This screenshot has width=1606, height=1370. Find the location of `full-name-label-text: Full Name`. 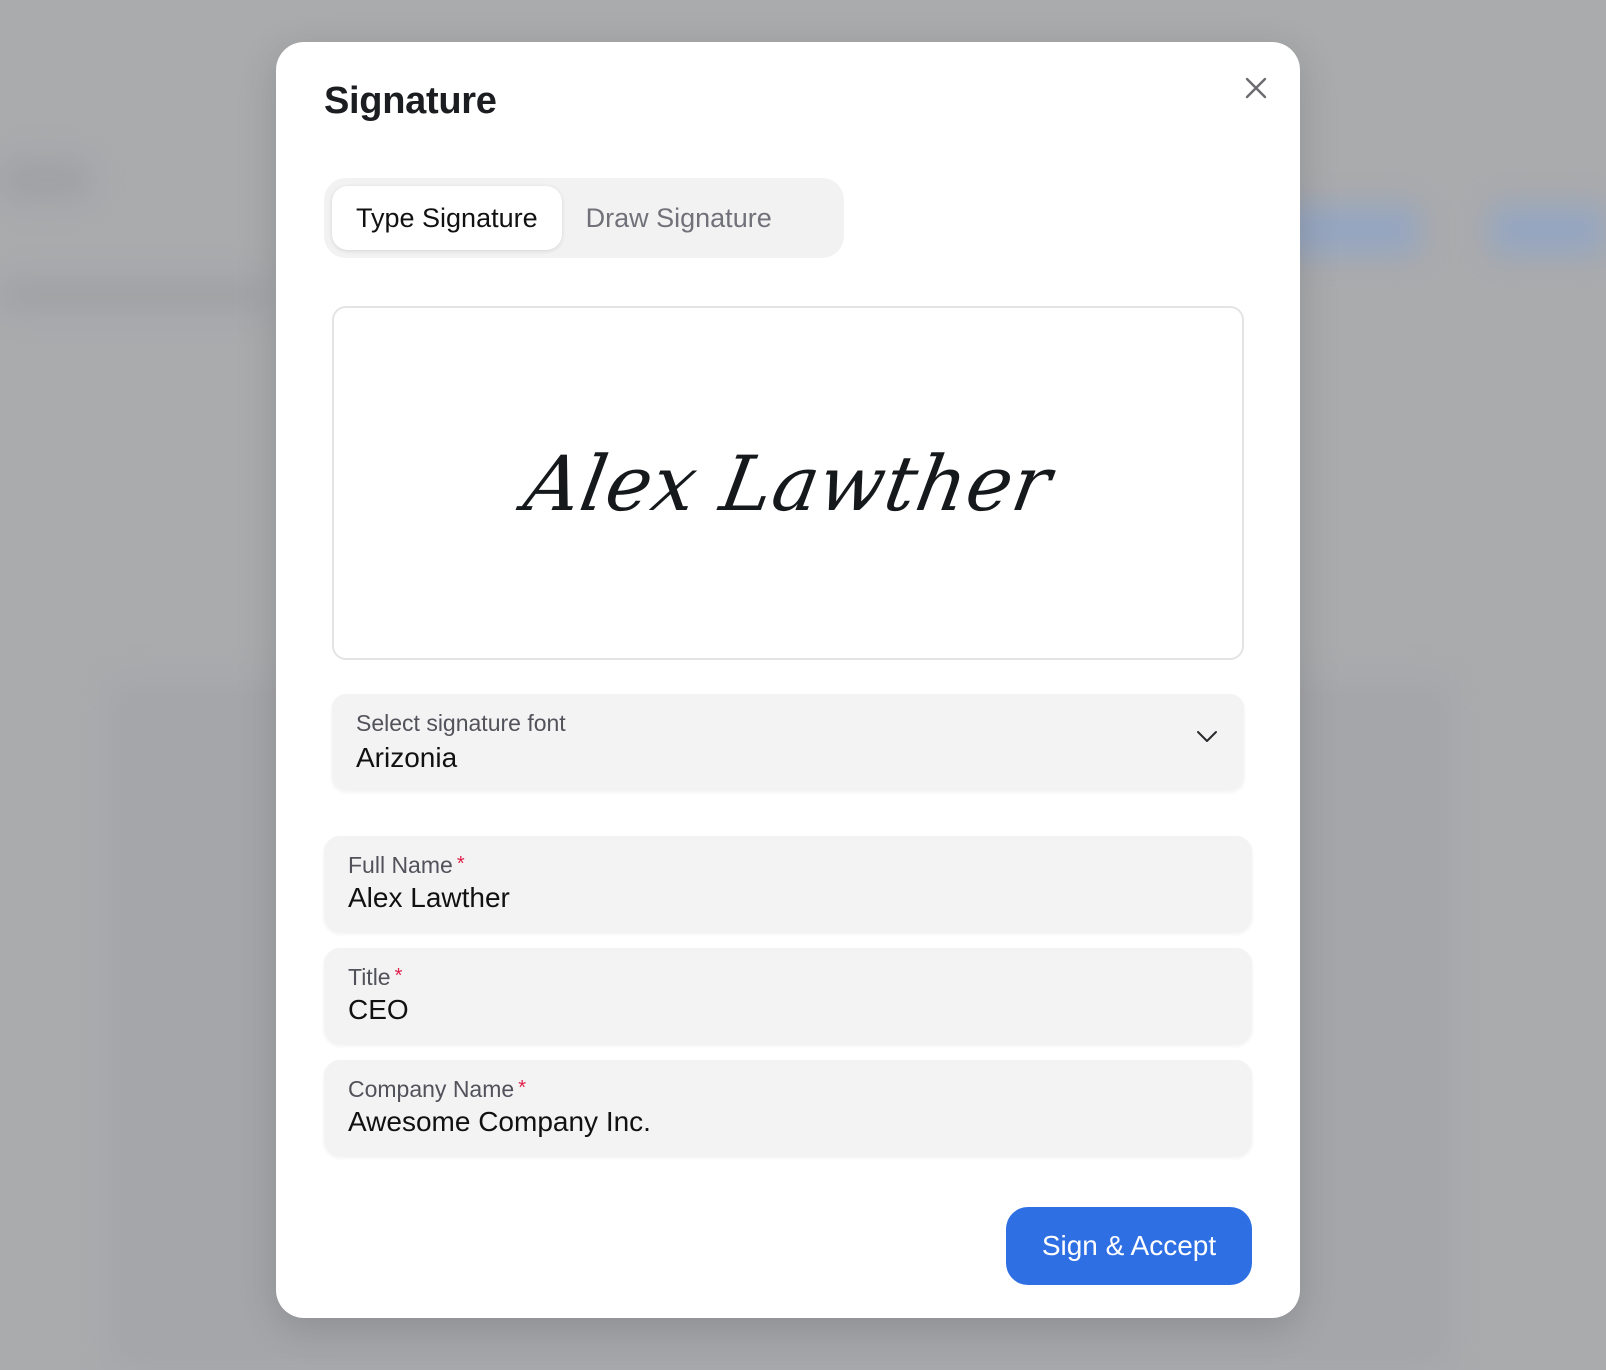

full-name-label-text: Full Name is located at coordinates (400, 865).